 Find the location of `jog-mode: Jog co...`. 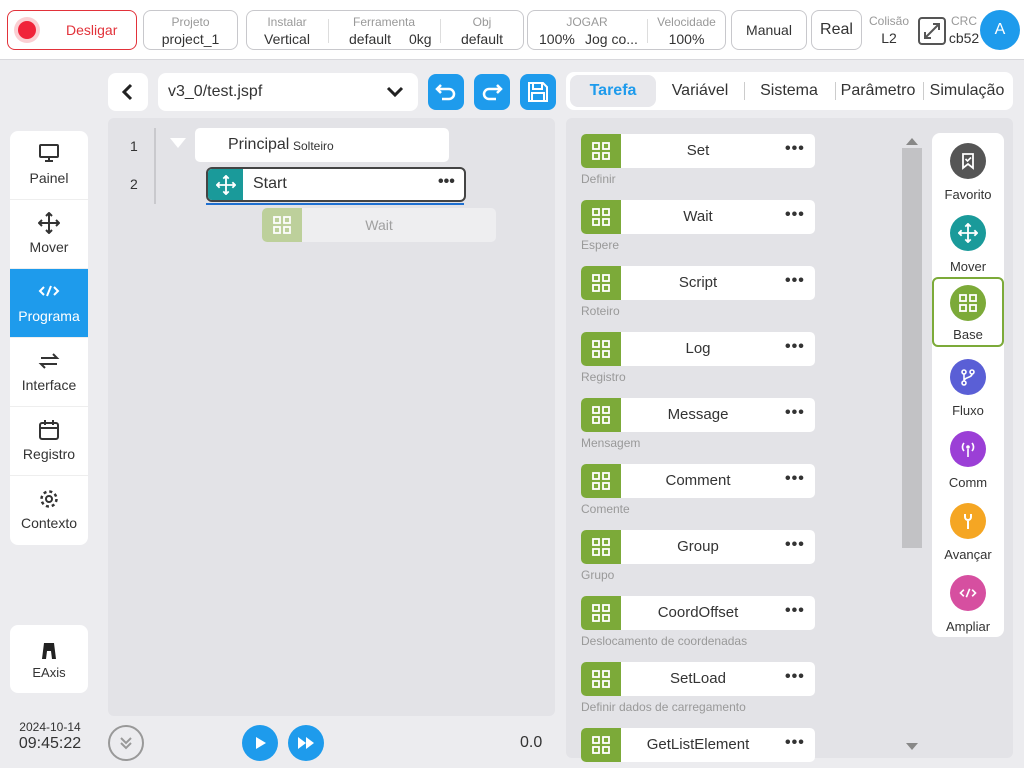

jog-mode: Jog co... is located at coordinates (611, 39).